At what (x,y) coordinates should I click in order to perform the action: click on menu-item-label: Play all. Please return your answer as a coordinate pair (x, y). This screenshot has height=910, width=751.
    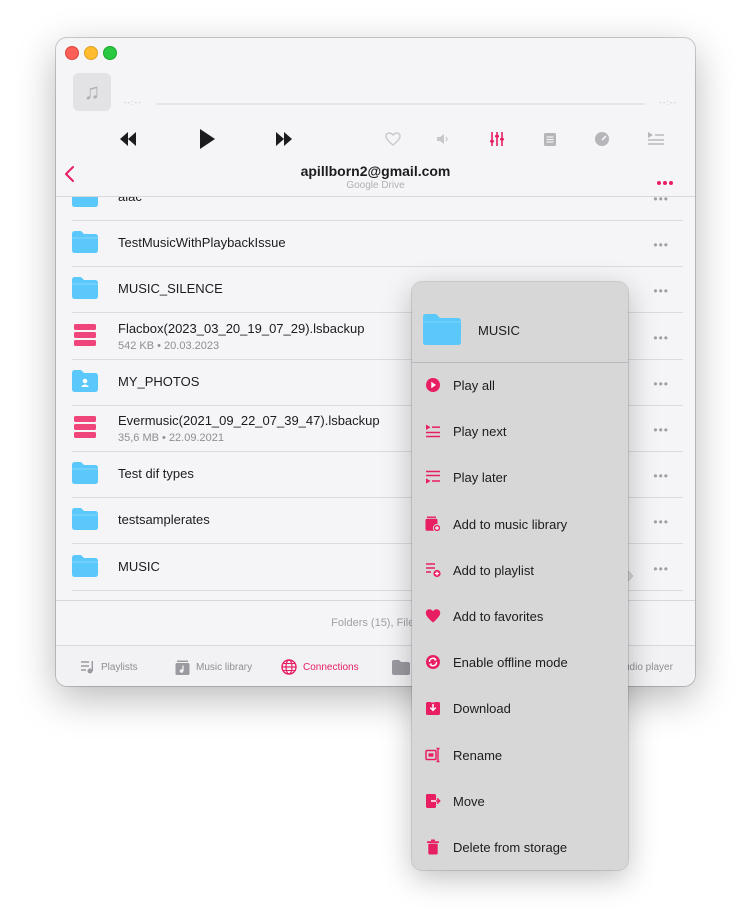
    Looking at the image, I should click on (474, 385).